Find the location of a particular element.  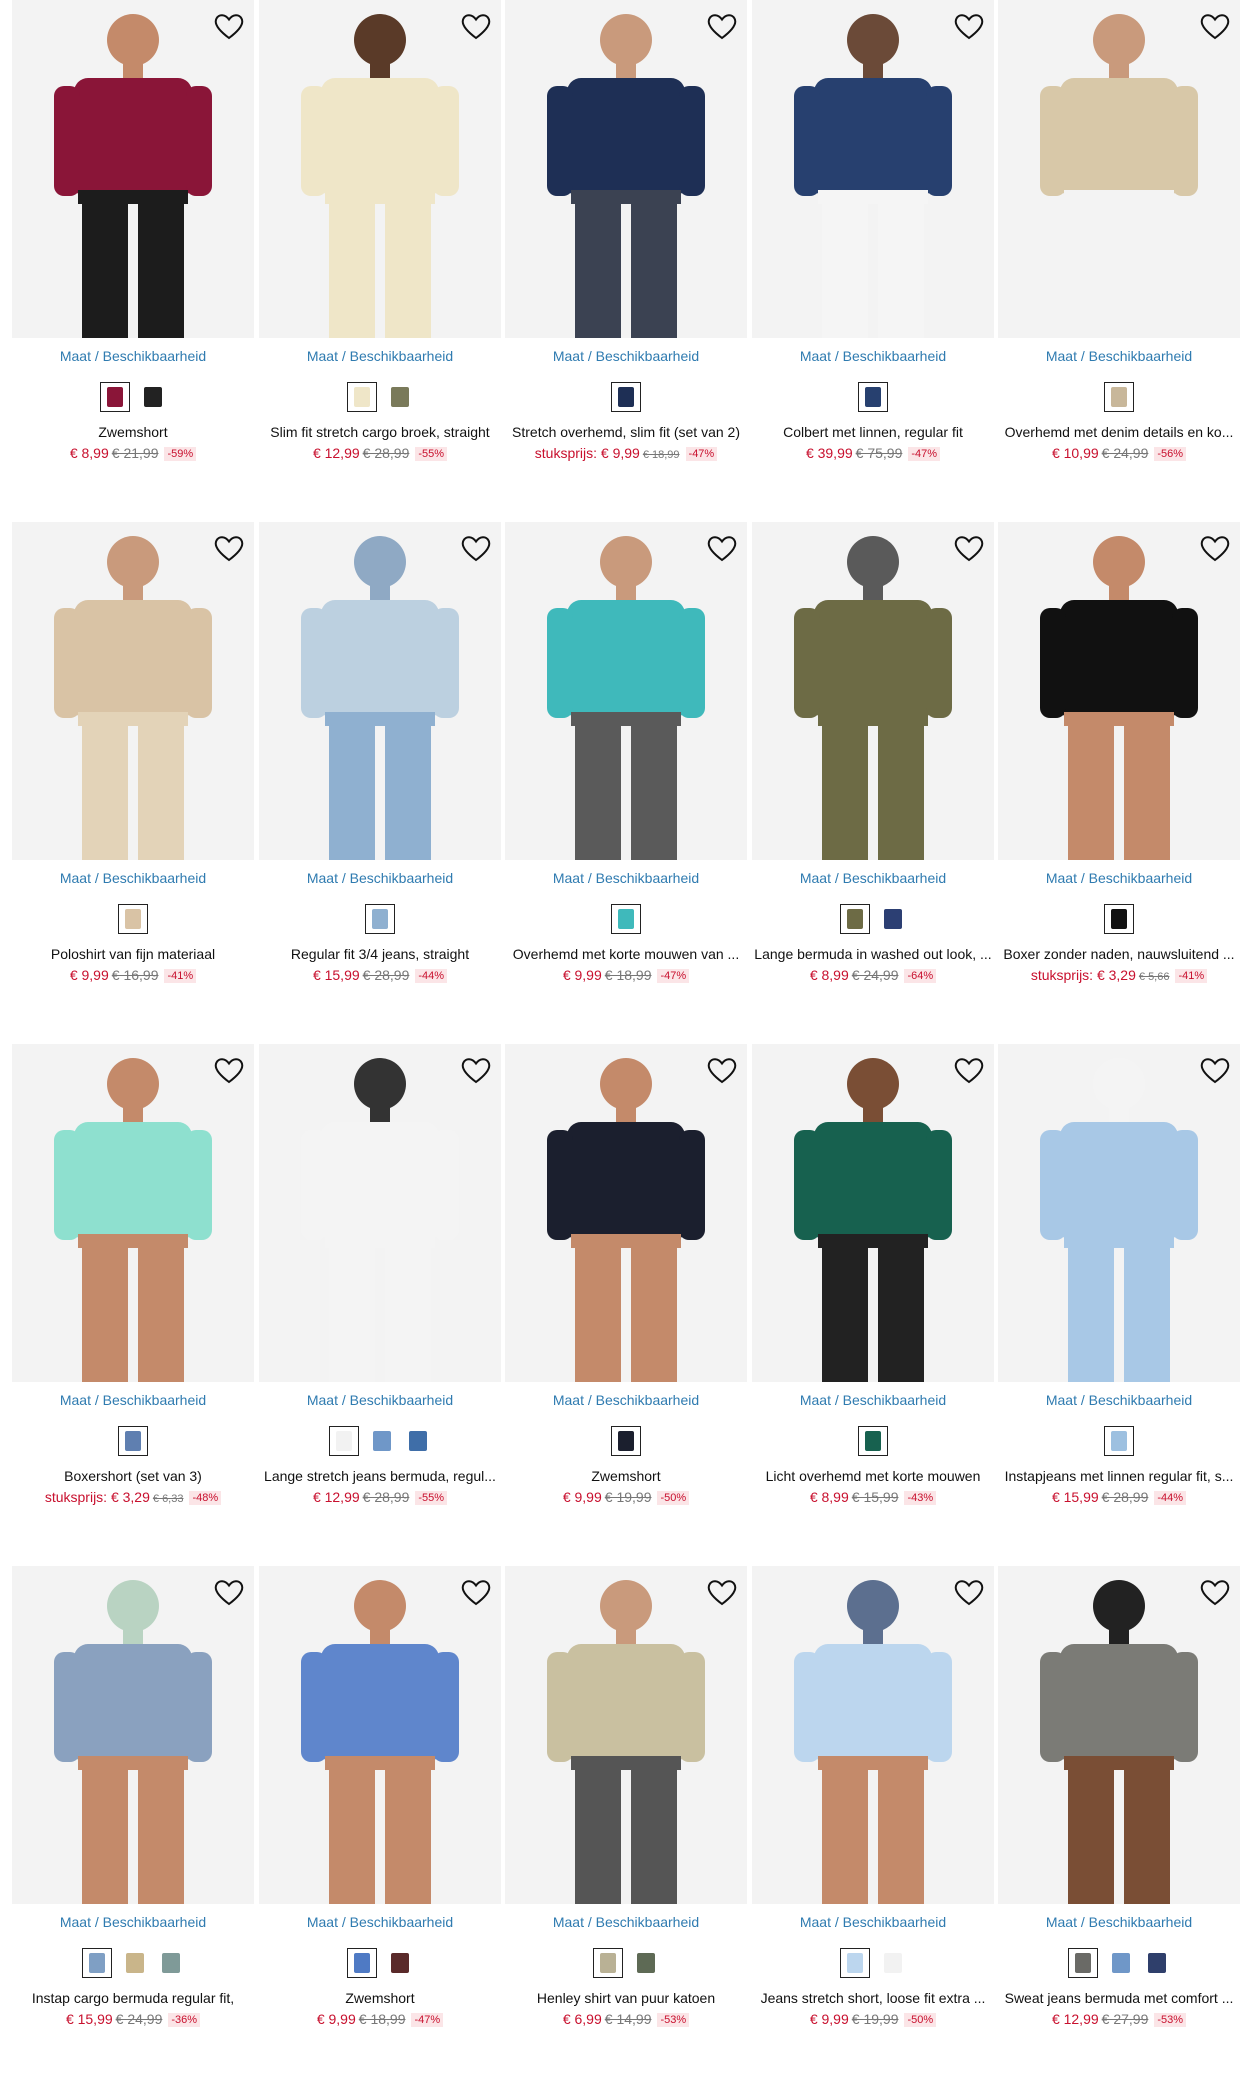

product-name: Boxershort (set van 3) is located at coordinates (133, 1476).